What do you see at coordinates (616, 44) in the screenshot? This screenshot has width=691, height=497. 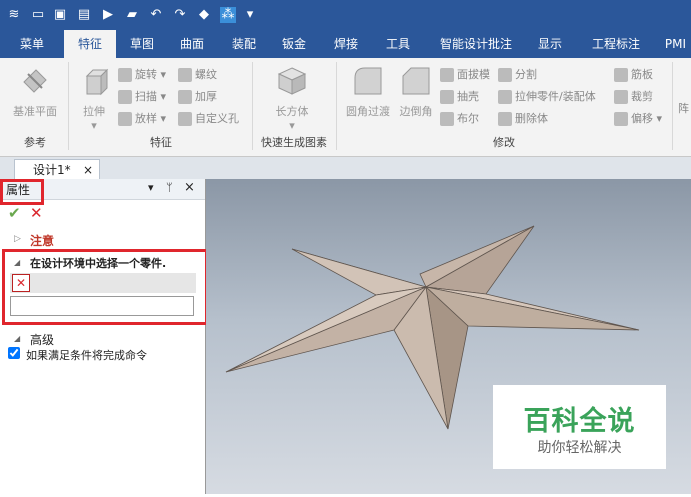 I see `tab-engineering: 工程标注` at bounding box center [616, 44].